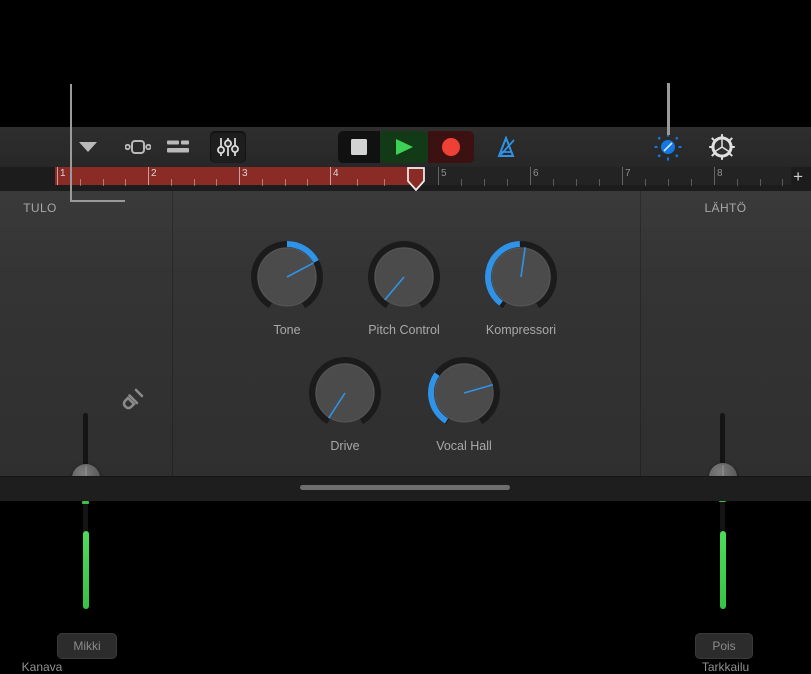 The image size is (811, 674). I want to click on loop-browser-button, so click(138, 147).